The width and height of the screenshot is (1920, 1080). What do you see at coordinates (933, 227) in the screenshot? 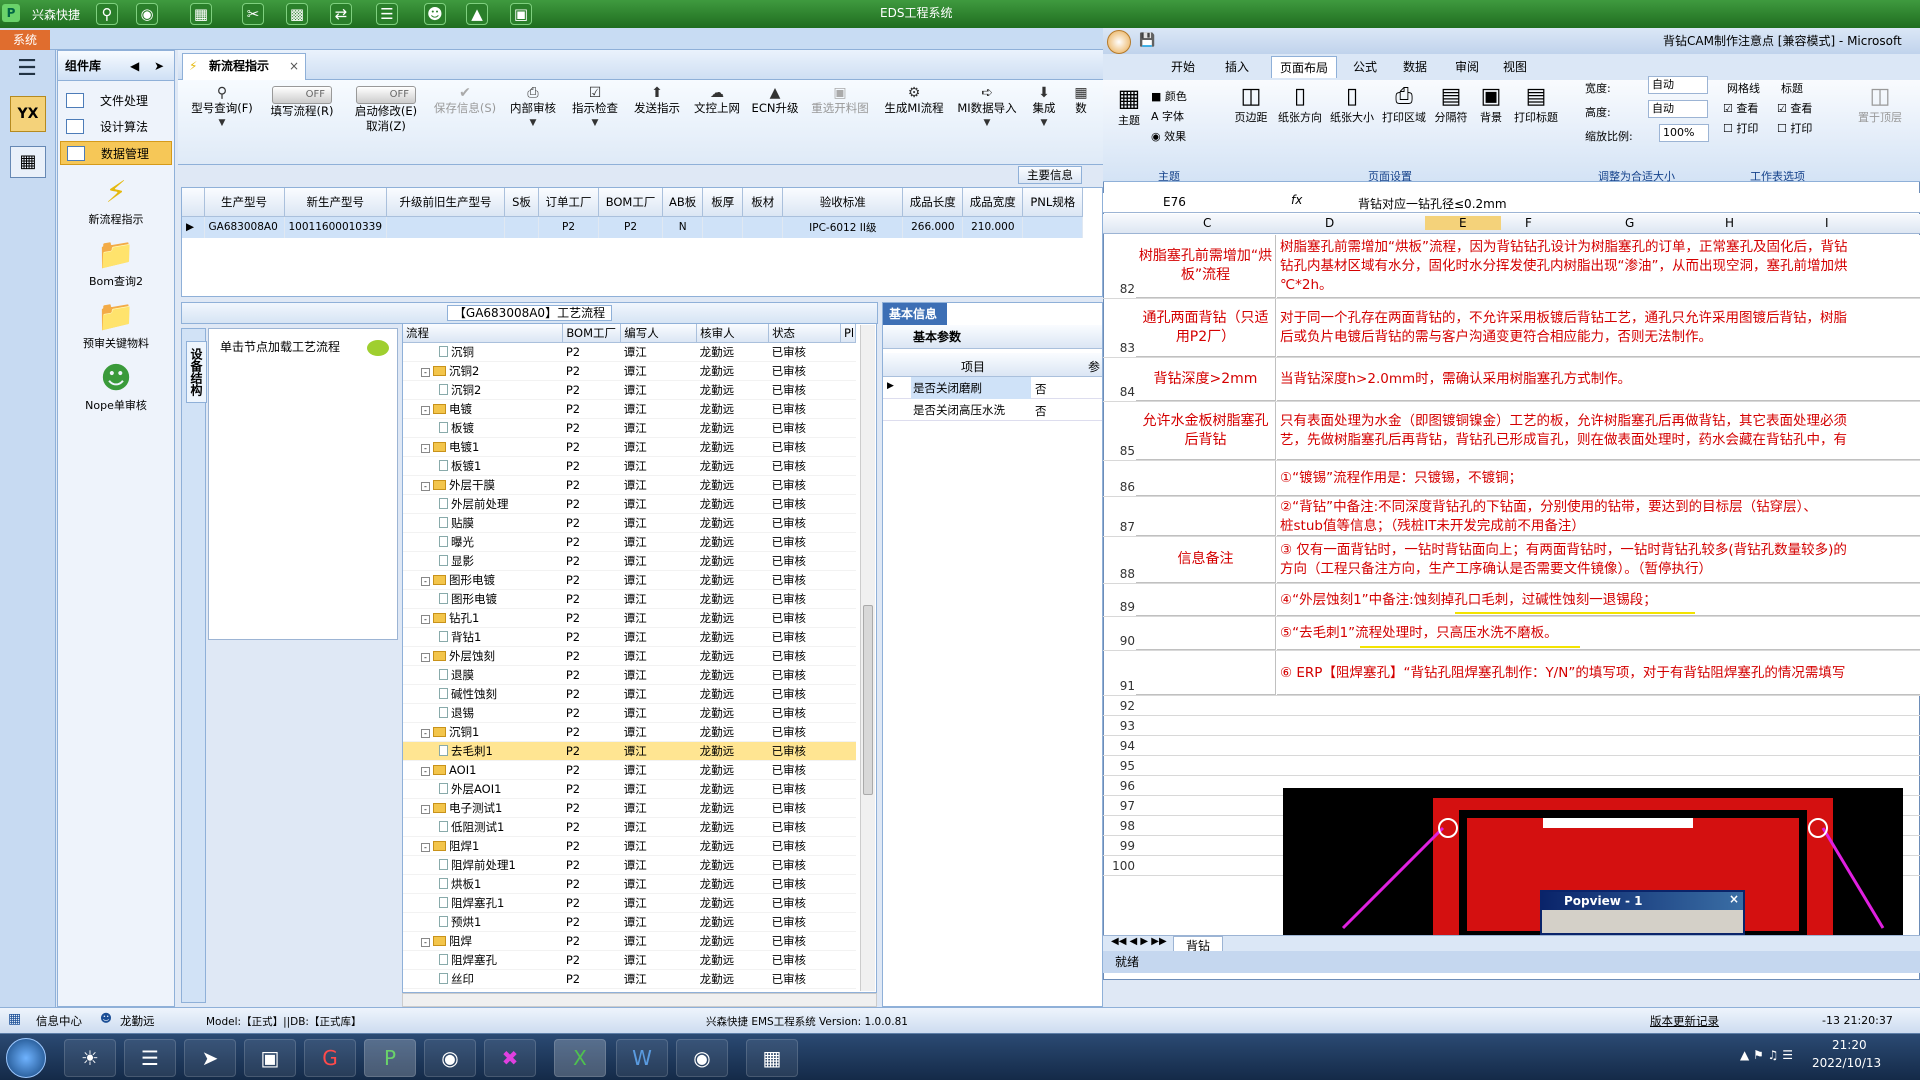
I see `table-cell: 266.000` at bounding box center [933, 227].